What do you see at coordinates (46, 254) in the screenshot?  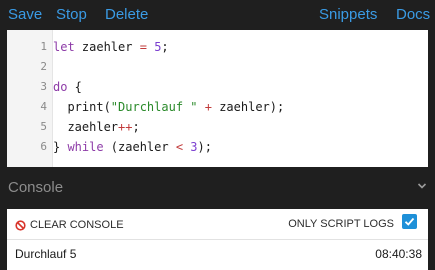 I see `log-message: Durchlauf 5` at bounding box center [46, 254].